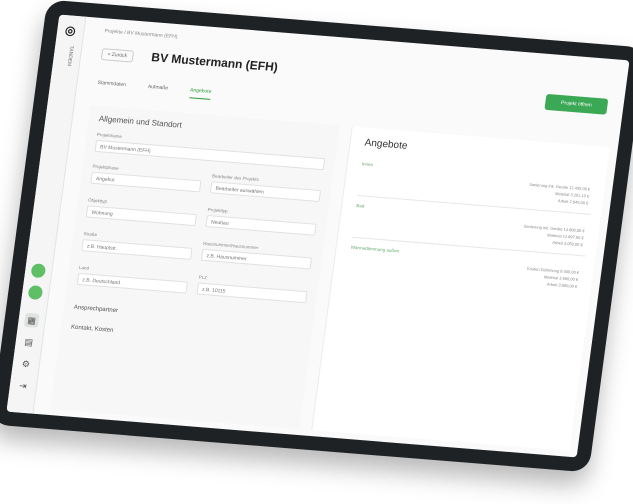 Image resolution: width=633 pixels, height=504 pixels. Describe the element at coordinates (141, 34) in the screenshot. I see `breadcrumb: Projekte / BV Mustermann (EFH)` at that location.